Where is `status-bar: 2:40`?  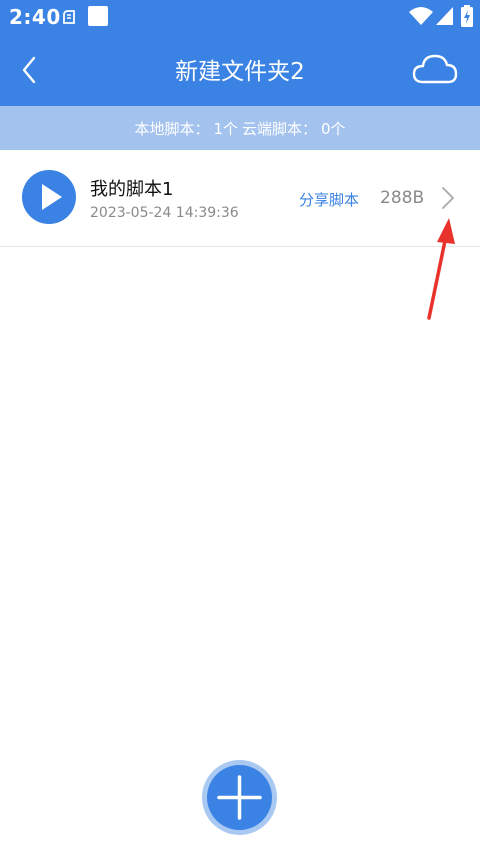
status-bar: 2:40 is located at coordinates (240, 17).